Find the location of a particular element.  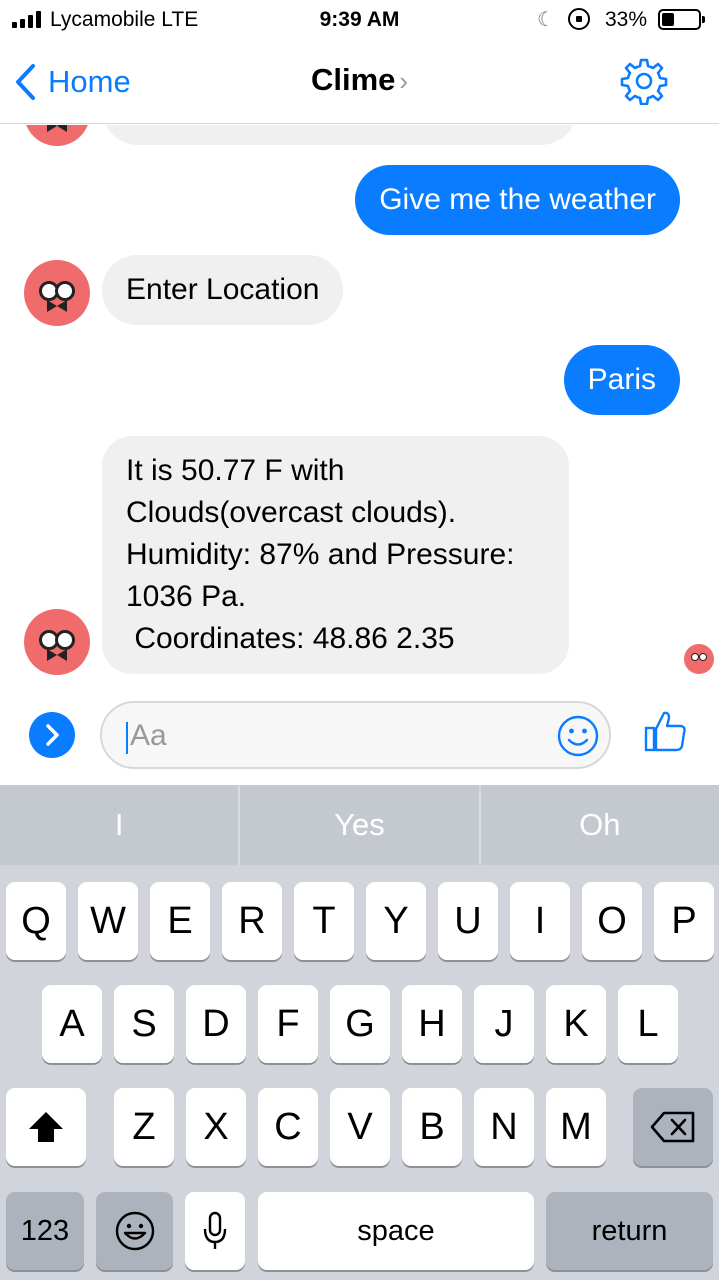

key-d: D is located at coordinates (216, 1024).